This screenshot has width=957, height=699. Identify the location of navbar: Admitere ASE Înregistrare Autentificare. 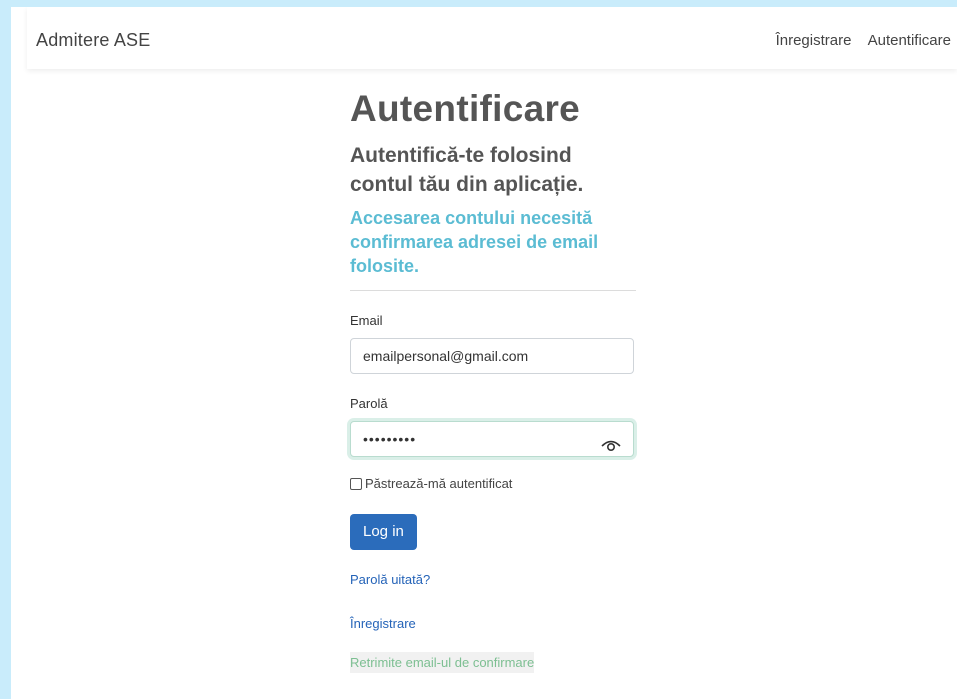
(492, 38).